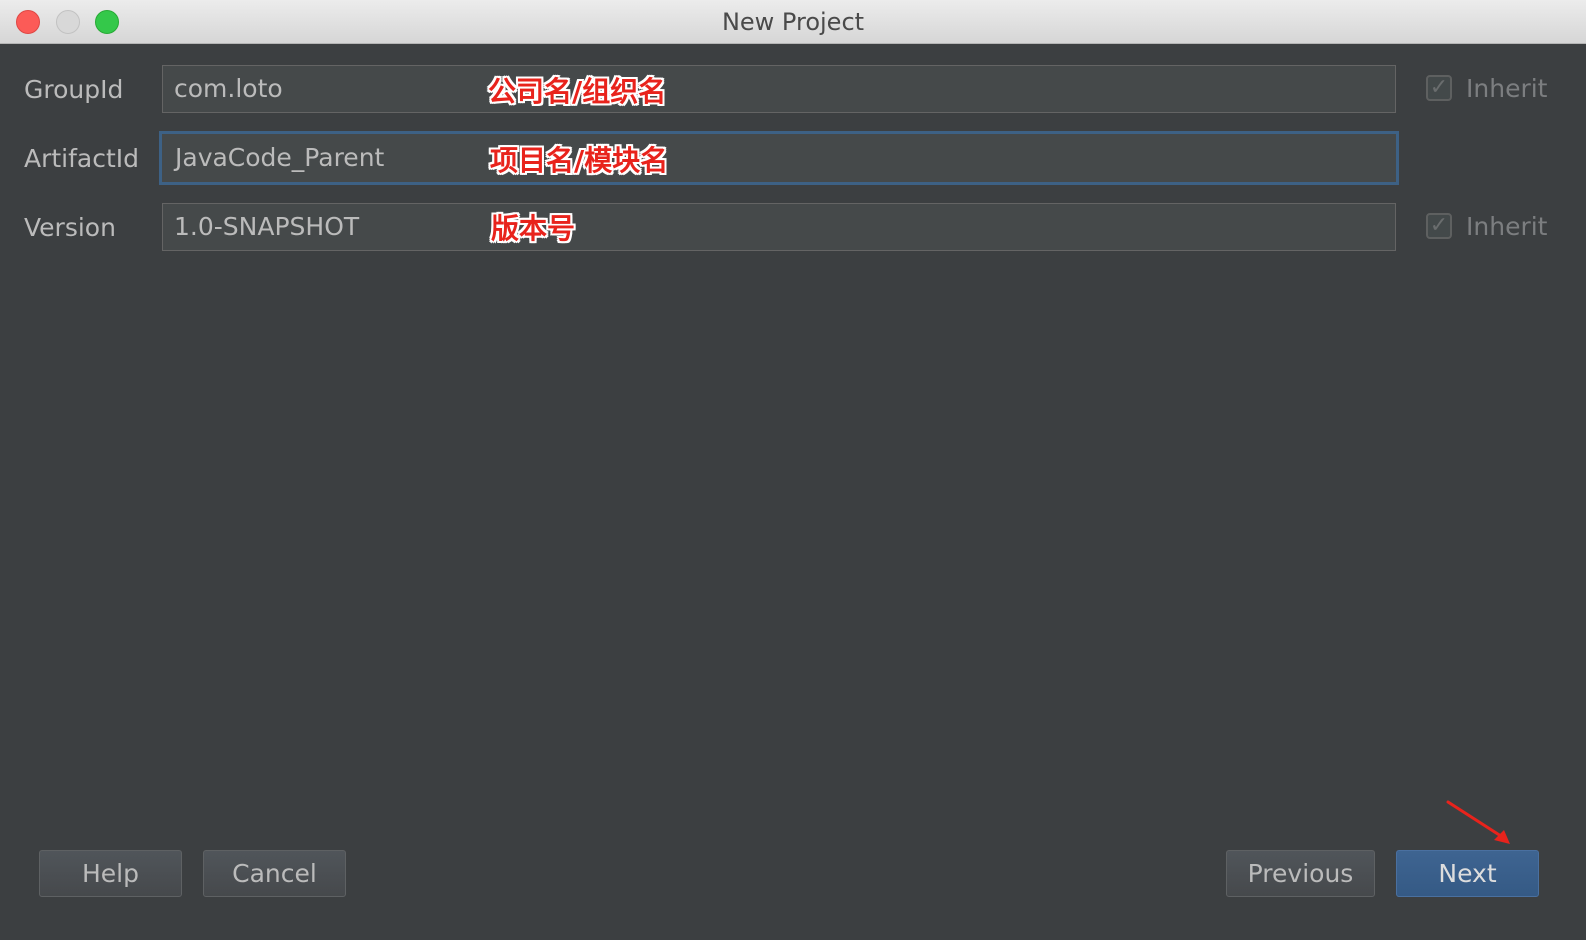 Image resolution: width=1586 pixels, height=940 pixels. I want to click on groupid-label: GroupId, so click(74, 89).